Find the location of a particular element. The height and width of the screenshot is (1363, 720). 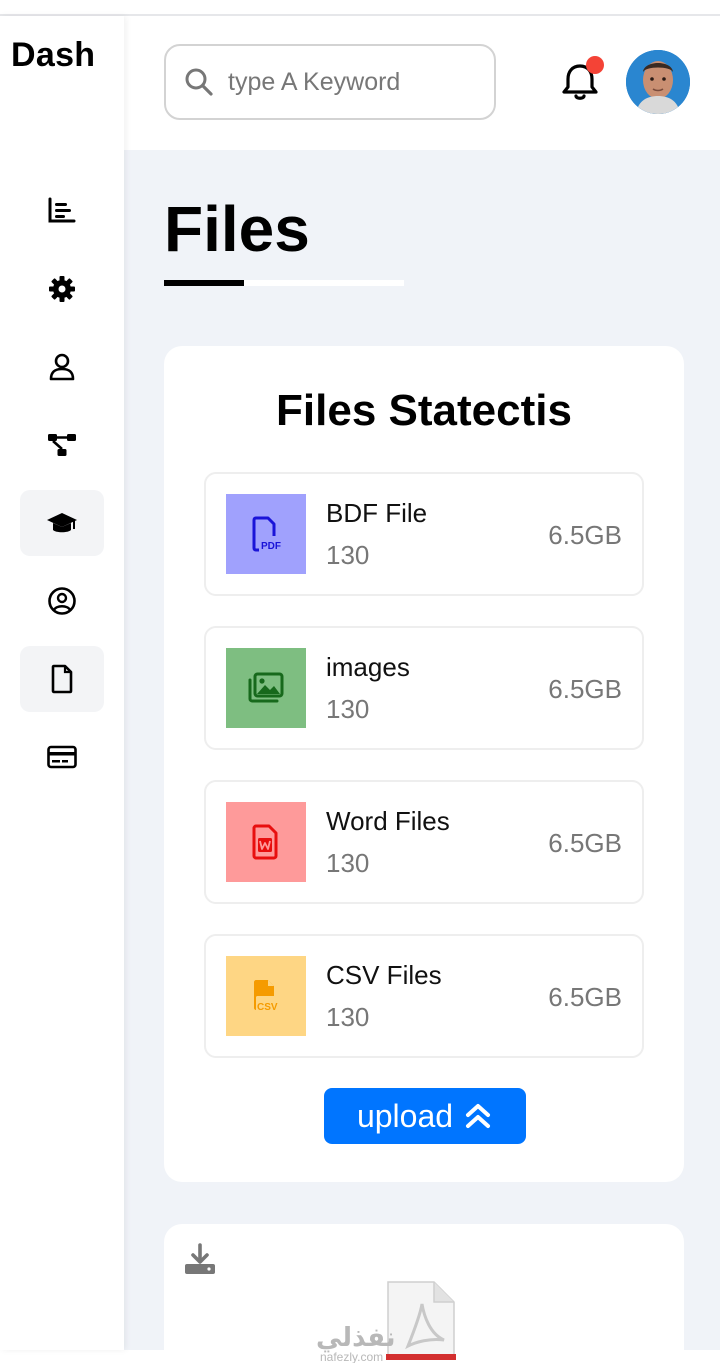

file-icon is located at coordinates (62, 679).